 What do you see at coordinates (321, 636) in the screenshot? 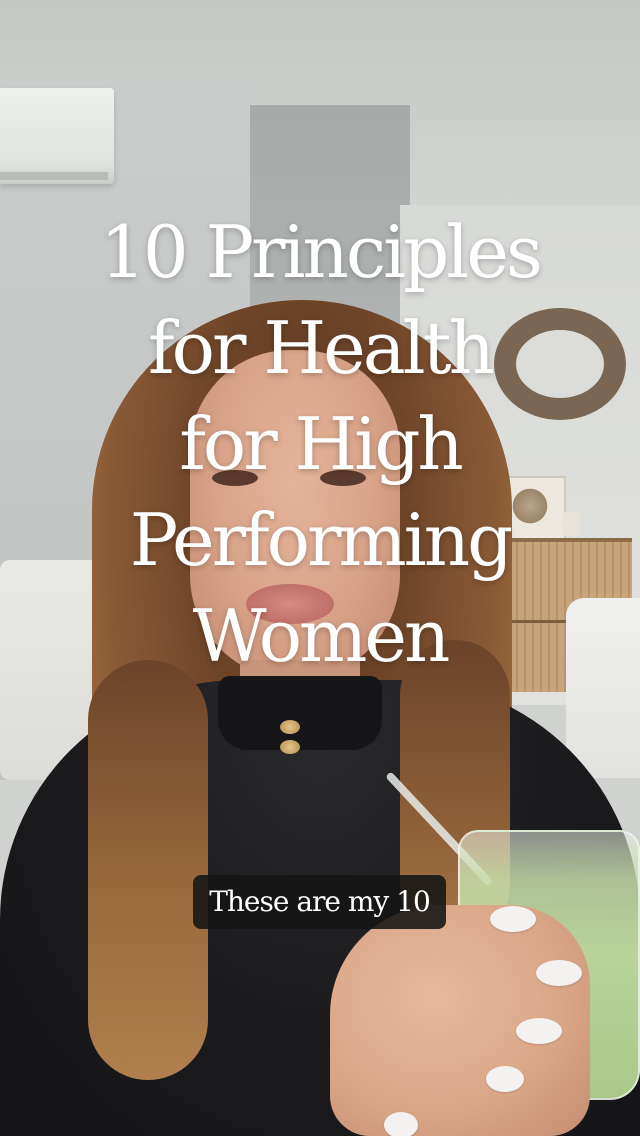
I see `title-line: Women` at bounding box center [321, 636].